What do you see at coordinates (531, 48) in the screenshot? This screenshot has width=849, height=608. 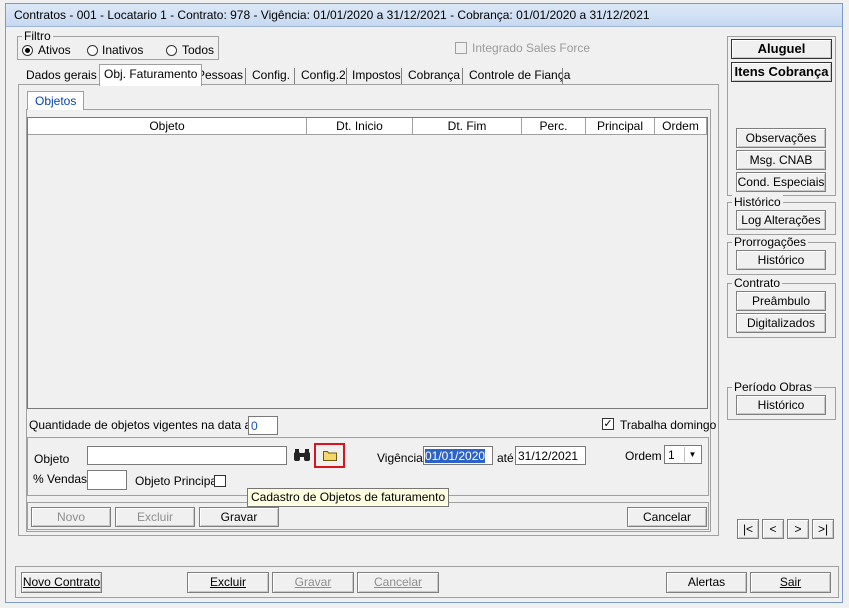 I see `integrado-salesforce-label: Integrado Sales Force` at bounding box center [531, 48].